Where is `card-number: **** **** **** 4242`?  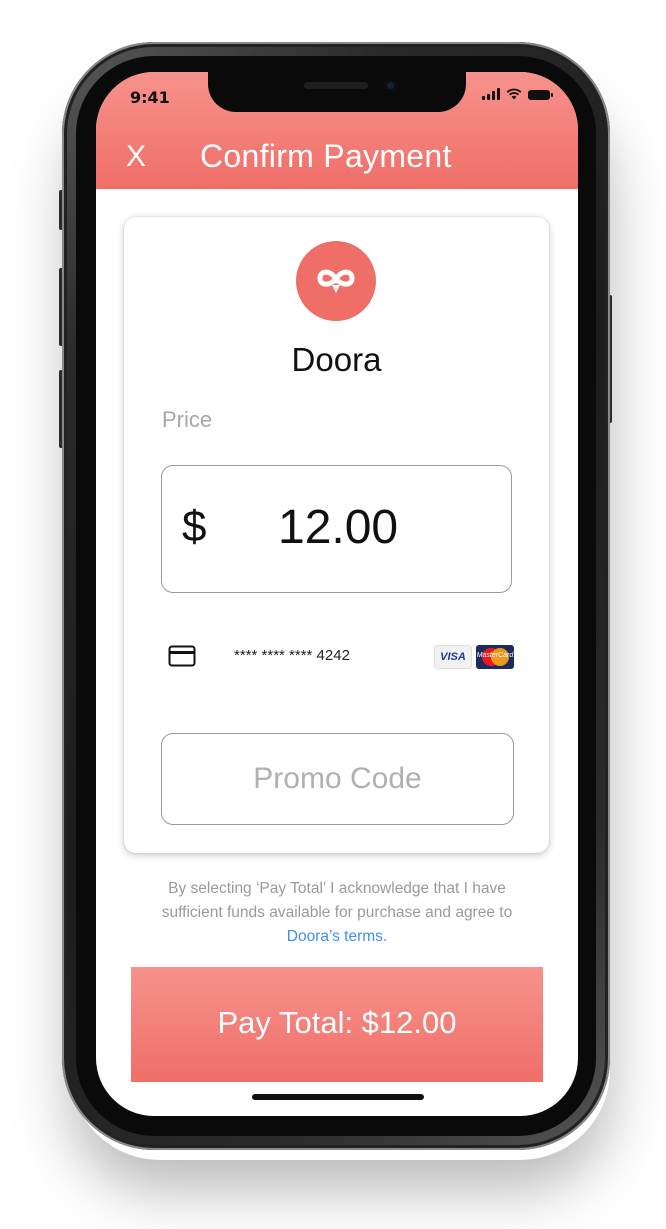 card-number: **** **** **** 4242 is located at coordinates (292, 655).